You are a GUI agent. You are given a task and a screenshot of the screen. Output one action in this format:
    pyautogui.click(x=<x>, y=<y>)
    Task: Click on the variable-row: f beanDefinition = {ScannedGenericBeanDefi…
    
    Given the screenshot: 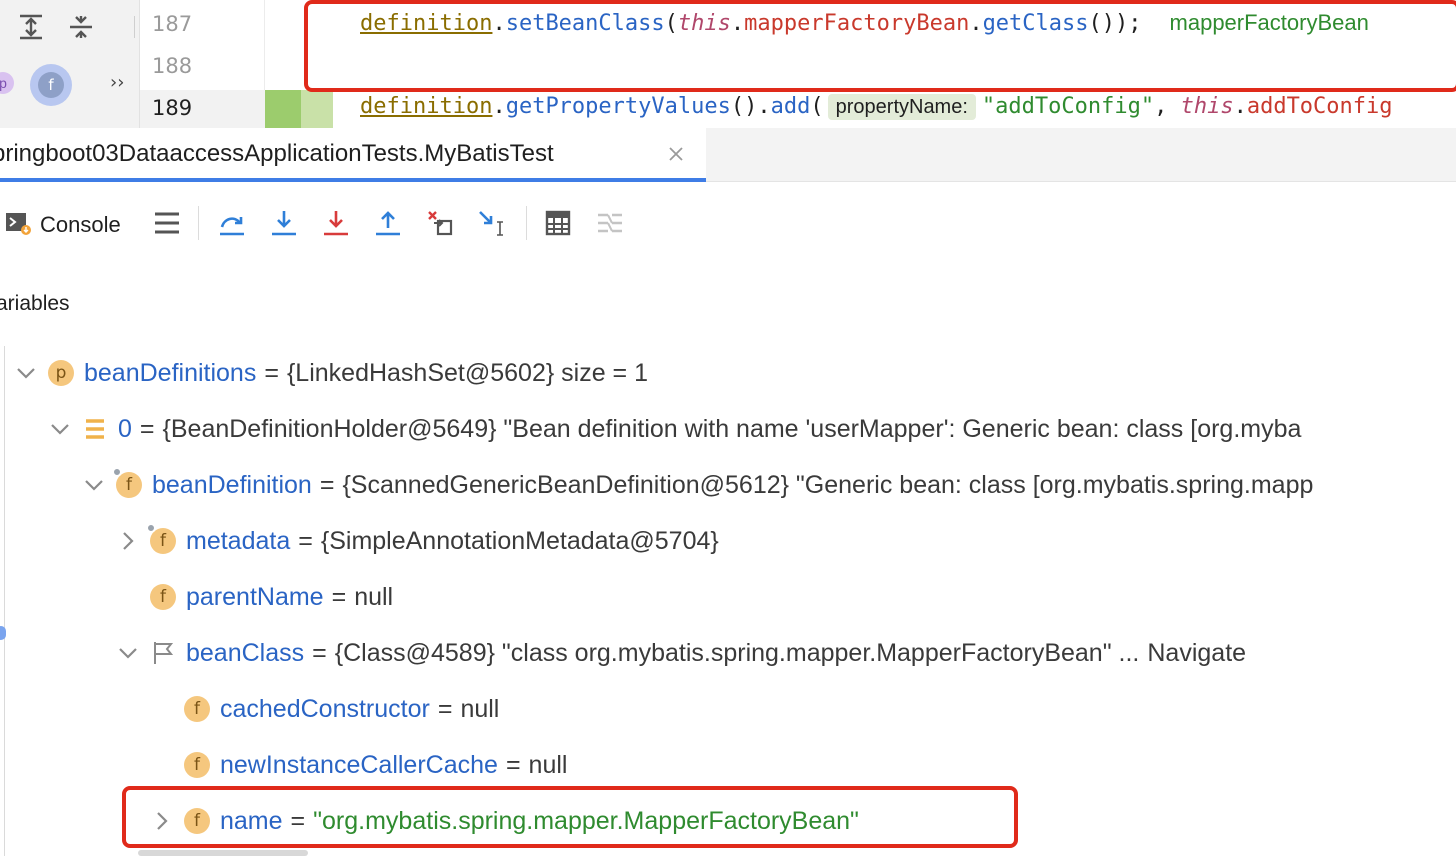 What is the action you would take?
    pyautogui.click(x=697, y=485)
    